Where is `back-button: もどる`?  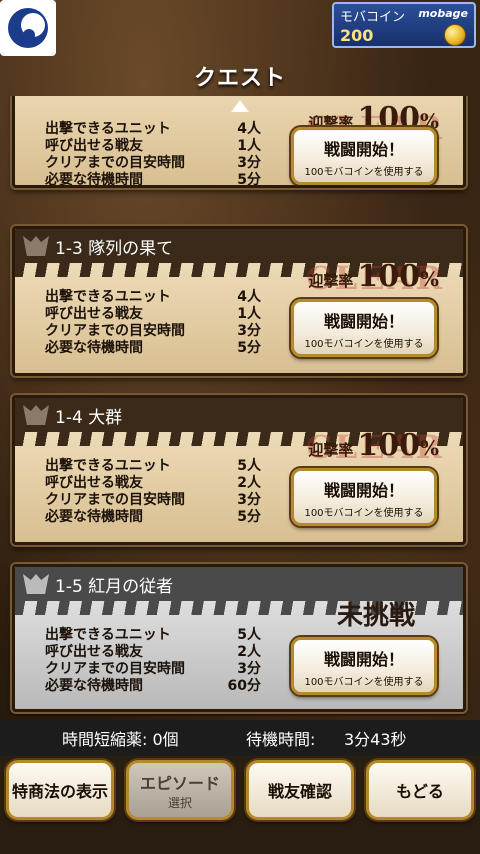
back-button: もどる is located at coordinates (420, 790).